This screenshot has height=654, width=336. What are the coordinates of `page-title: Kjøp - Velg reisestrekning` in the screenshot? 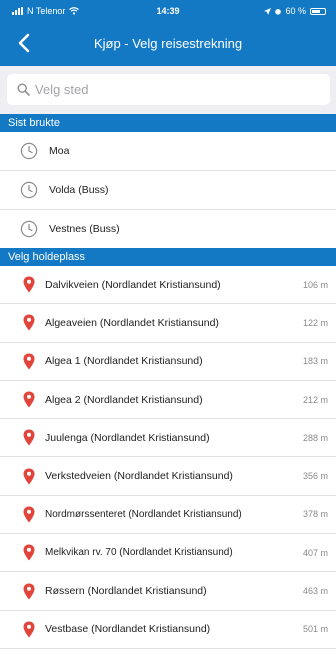 It's located at (168, 43).